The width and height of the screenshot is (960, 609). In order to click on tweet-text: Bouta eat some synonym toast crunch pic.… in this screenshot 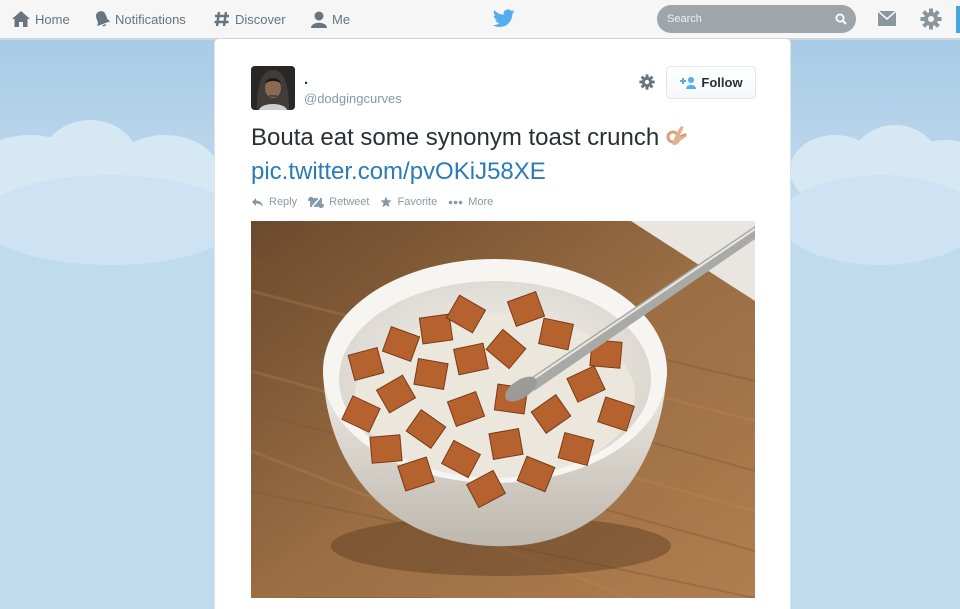, I will do `click(506, 154)`.